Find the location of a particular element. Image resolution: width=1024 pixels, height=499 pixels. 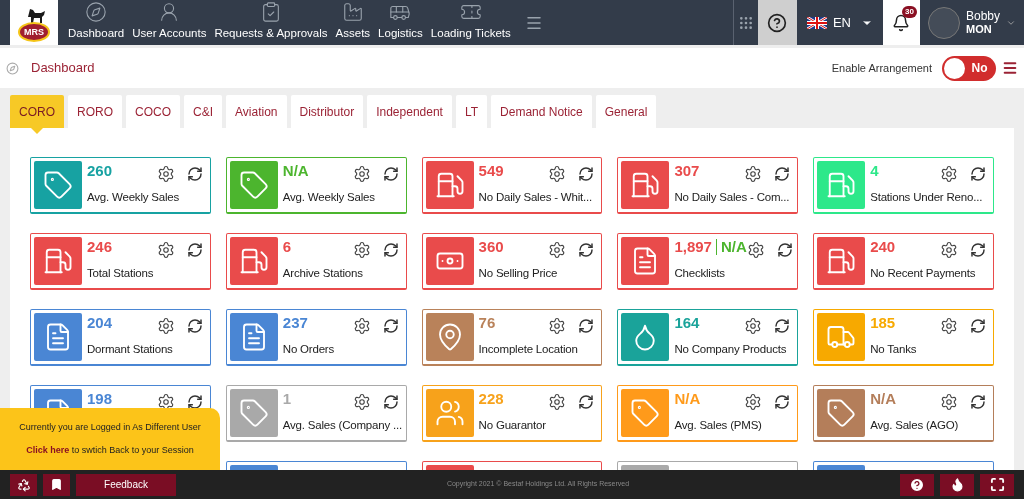

stat-card: 76 Incomplete Location is located at coordinates (512, 337).